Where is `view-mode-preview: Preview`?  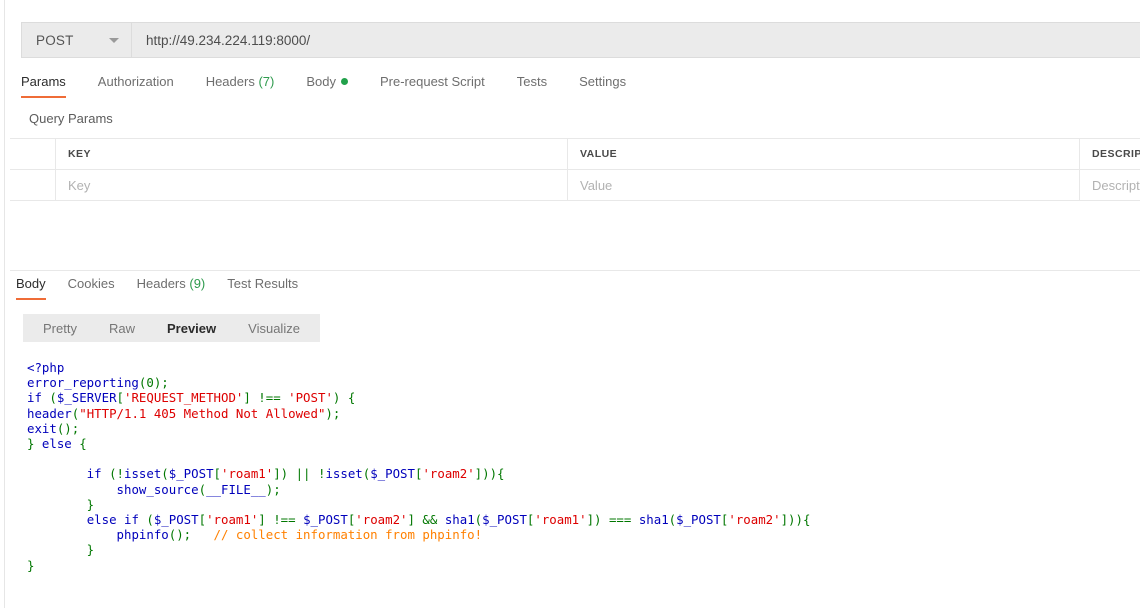
view-mode-preview: Preview is located at coordinates (191, 328).